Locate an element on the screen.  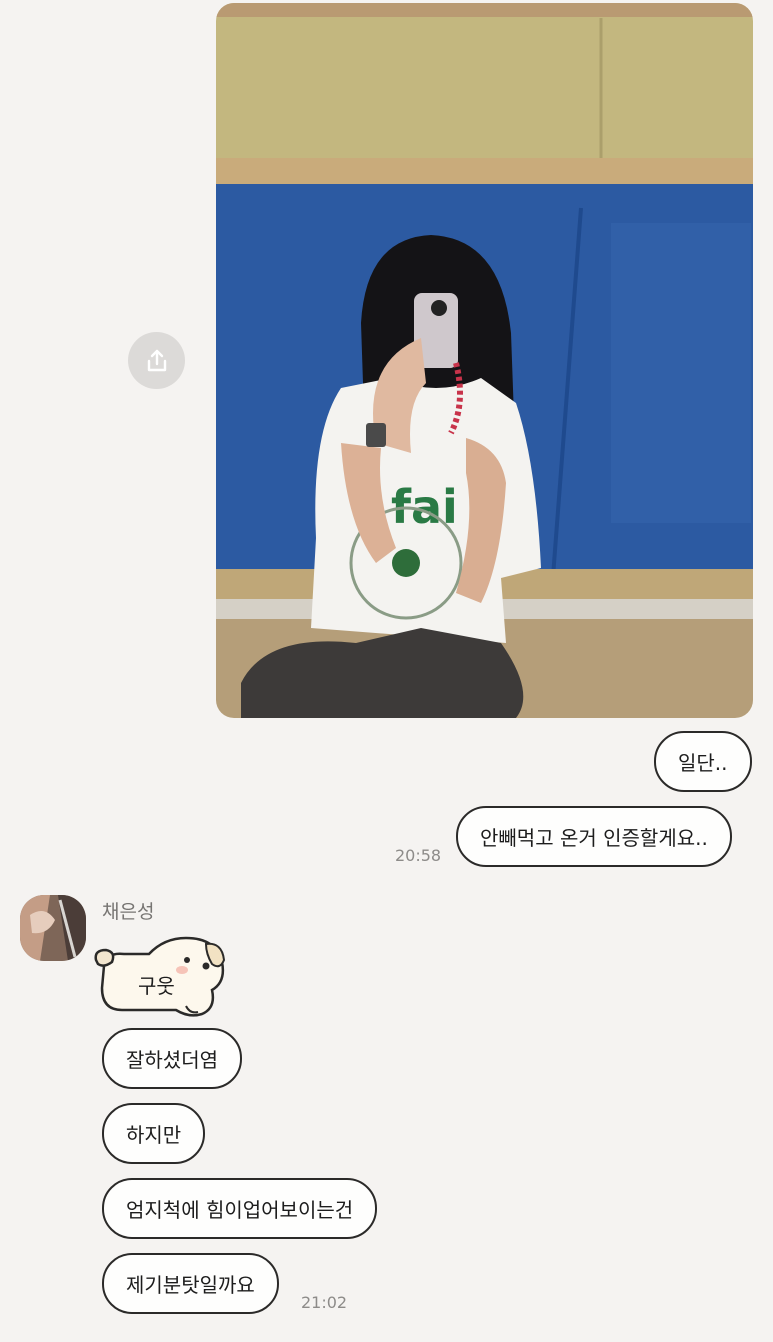
sticker-text: 구웃 is located at coordinates (156, 986).